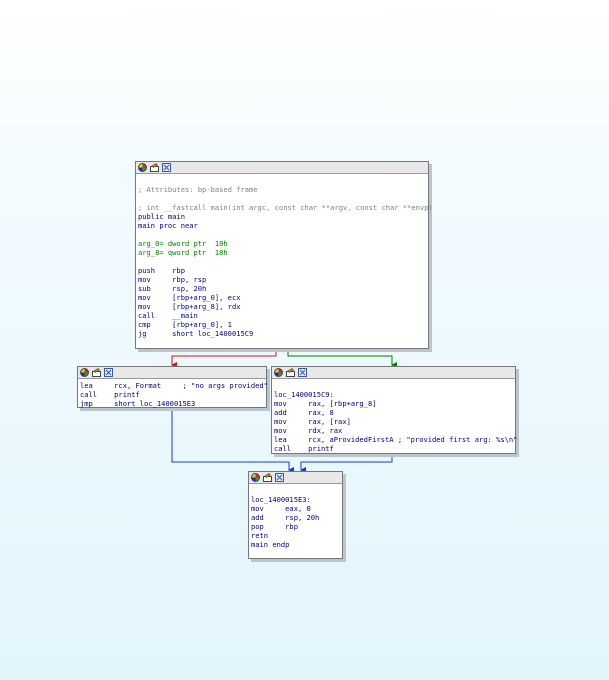  I want to click on disasm-line: pop rbp, so click(295, 526).